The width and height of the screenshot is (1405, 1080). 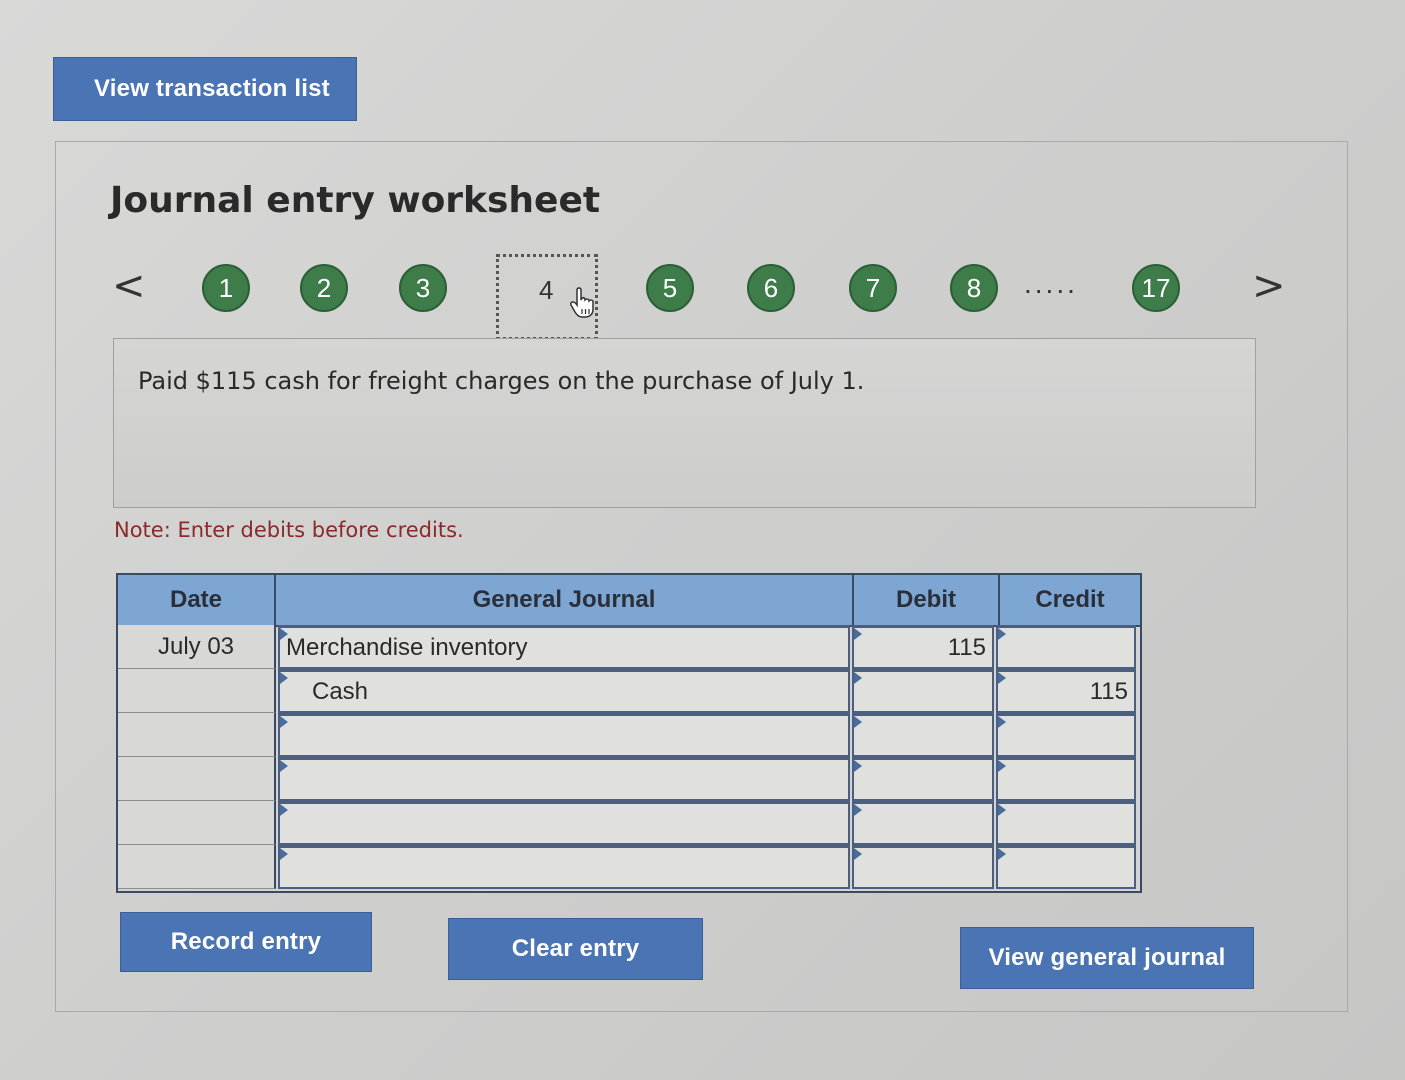 I want to click on chevron-left-icon: <, so click(x=129, y=286).